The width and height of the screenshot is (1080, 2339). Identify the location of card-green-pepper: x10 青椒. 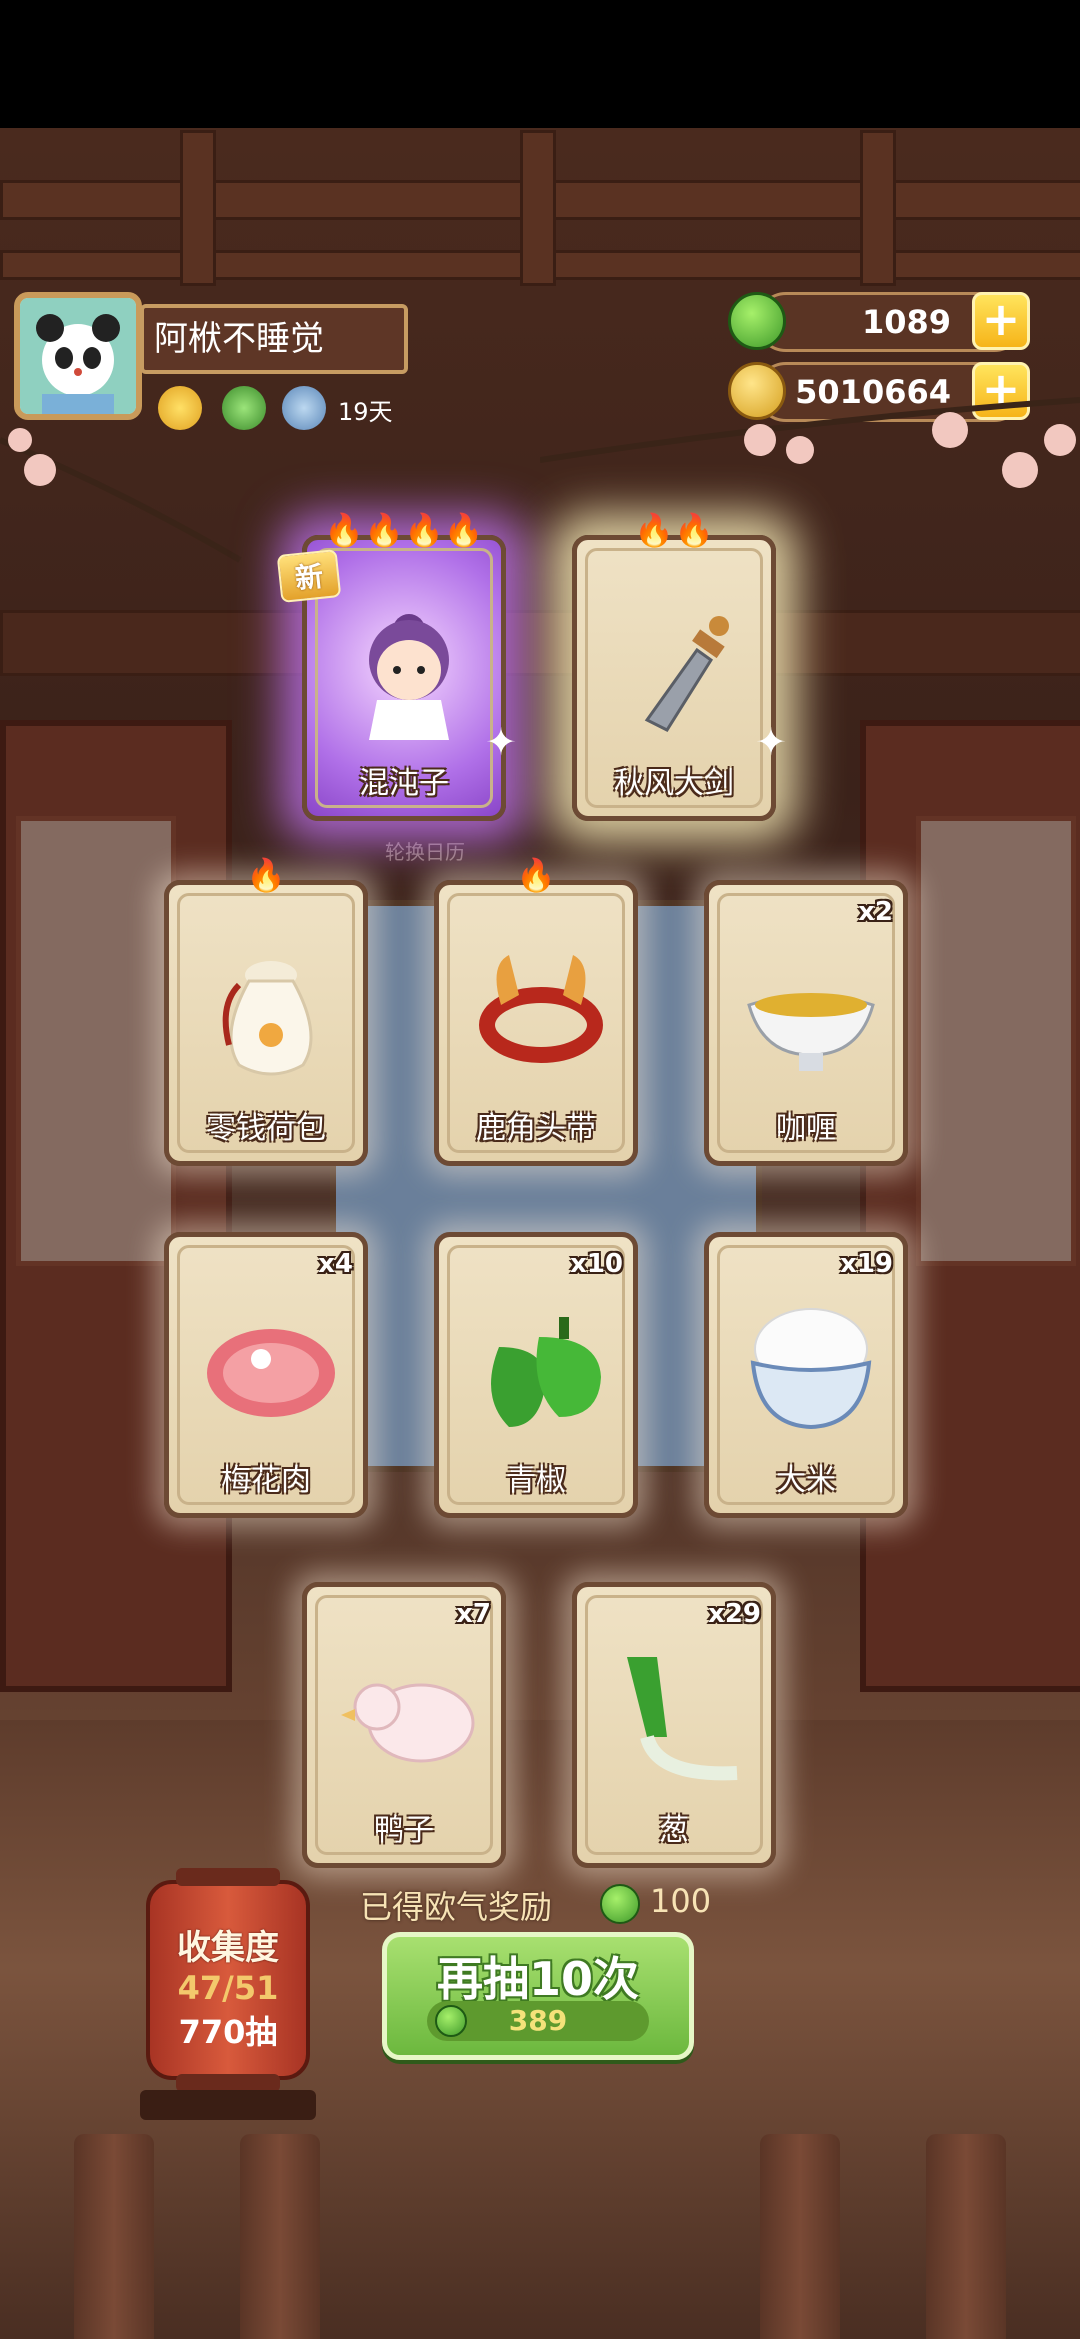
(536, 1375).